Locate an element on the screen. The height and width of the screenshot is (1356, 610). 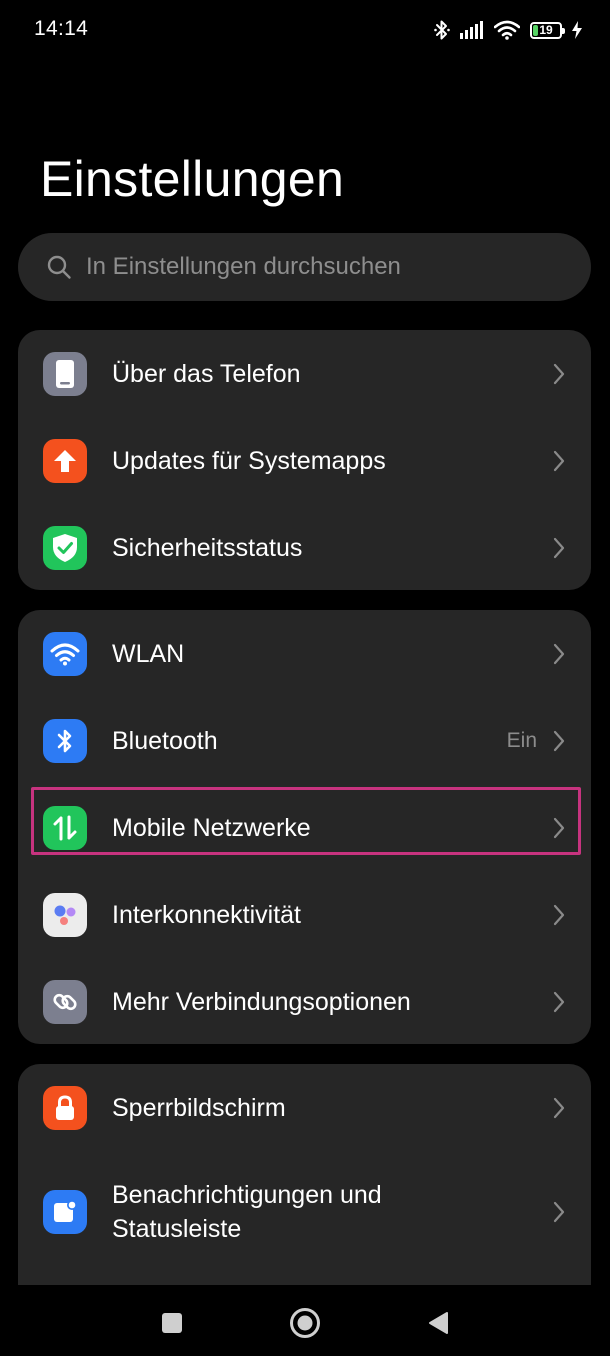
navigation-bar is located at coordinates (305, 1320).